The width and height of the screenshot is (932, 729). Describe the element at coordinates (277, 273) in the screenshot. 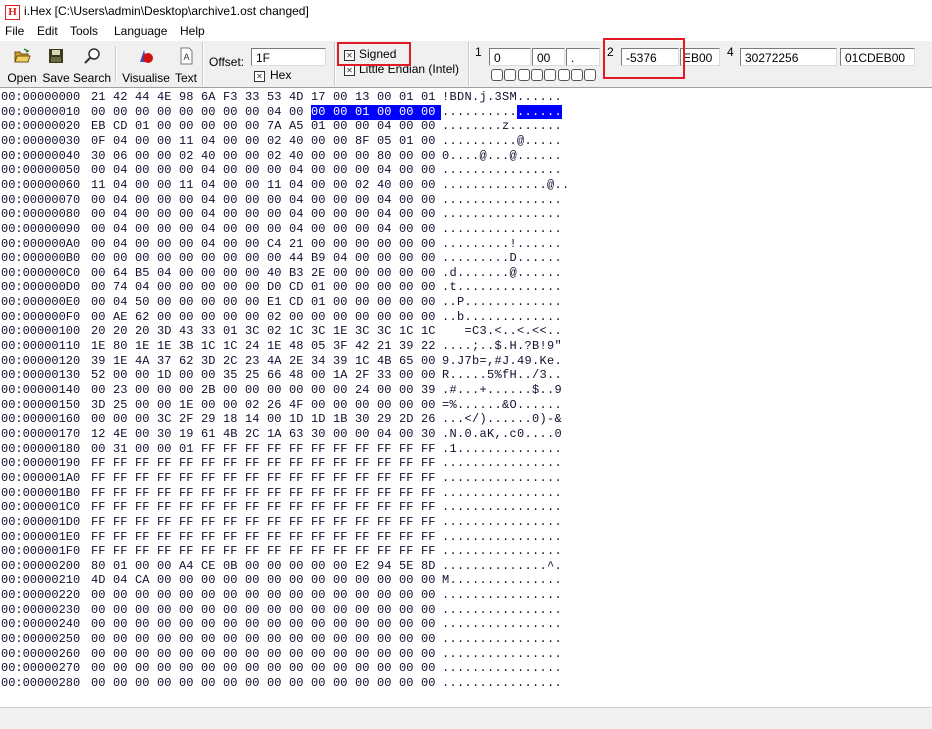

I see `hex-byte: 40` at that location.